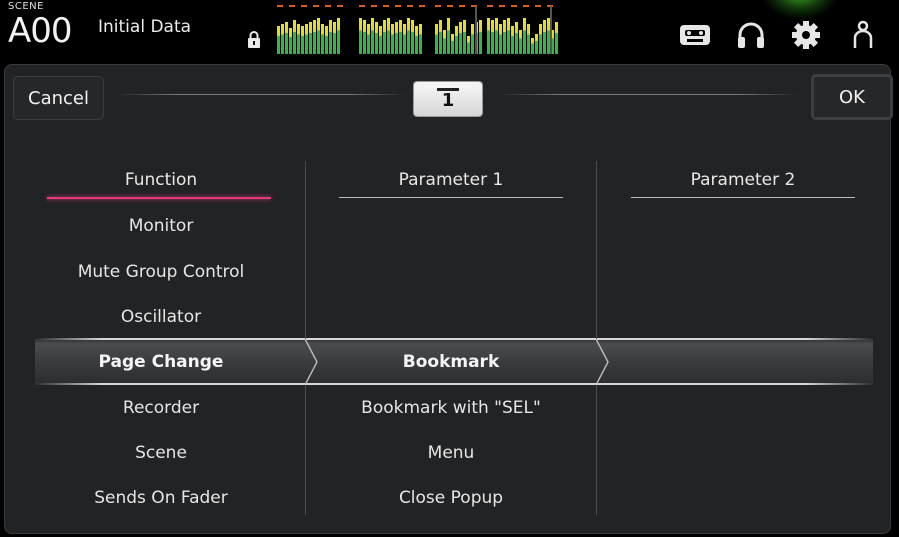 The width and height of the screenshot is (899, 537). What do you see at coordinates (161, 362) in the screenshot?
I see `function-item-page-change: Page Change` at bounding box center [161, 362].